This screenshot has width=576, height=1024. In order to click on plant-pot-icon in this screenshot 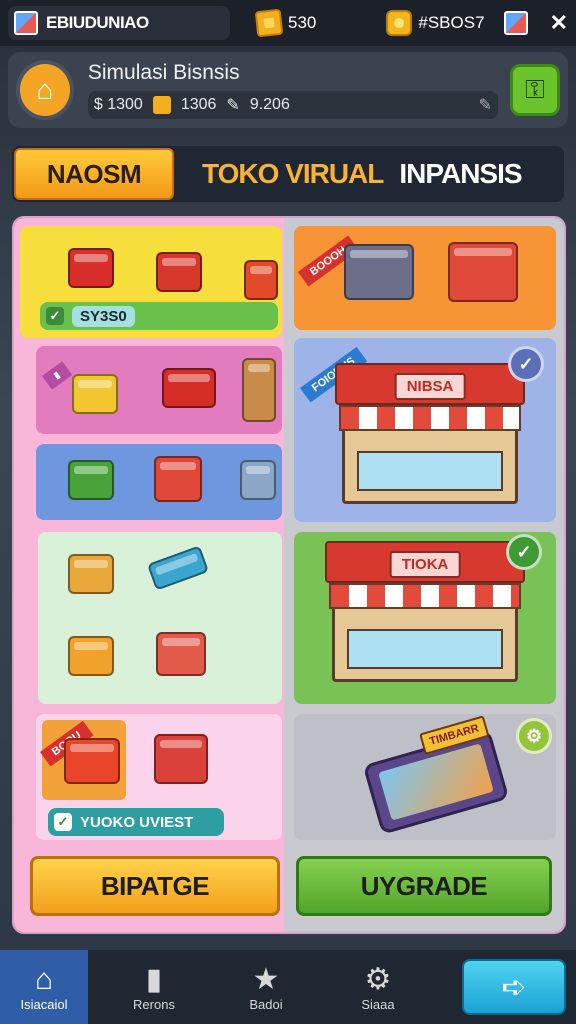, I will do `click(95, 394)`.